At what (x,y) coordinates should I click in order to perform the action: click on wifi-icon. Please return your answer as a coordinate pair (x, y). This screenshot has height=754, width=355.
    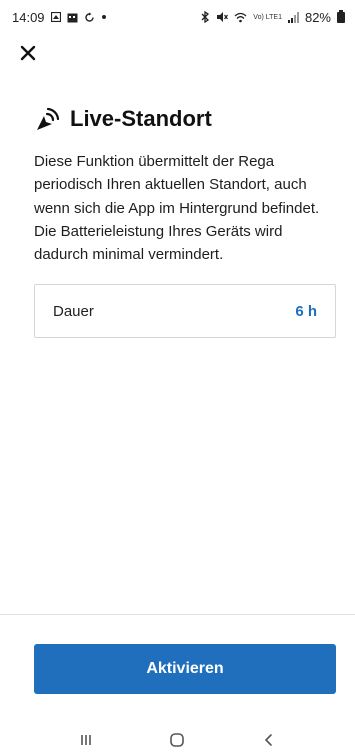
    Looking at the image, I should click on (240, 17).